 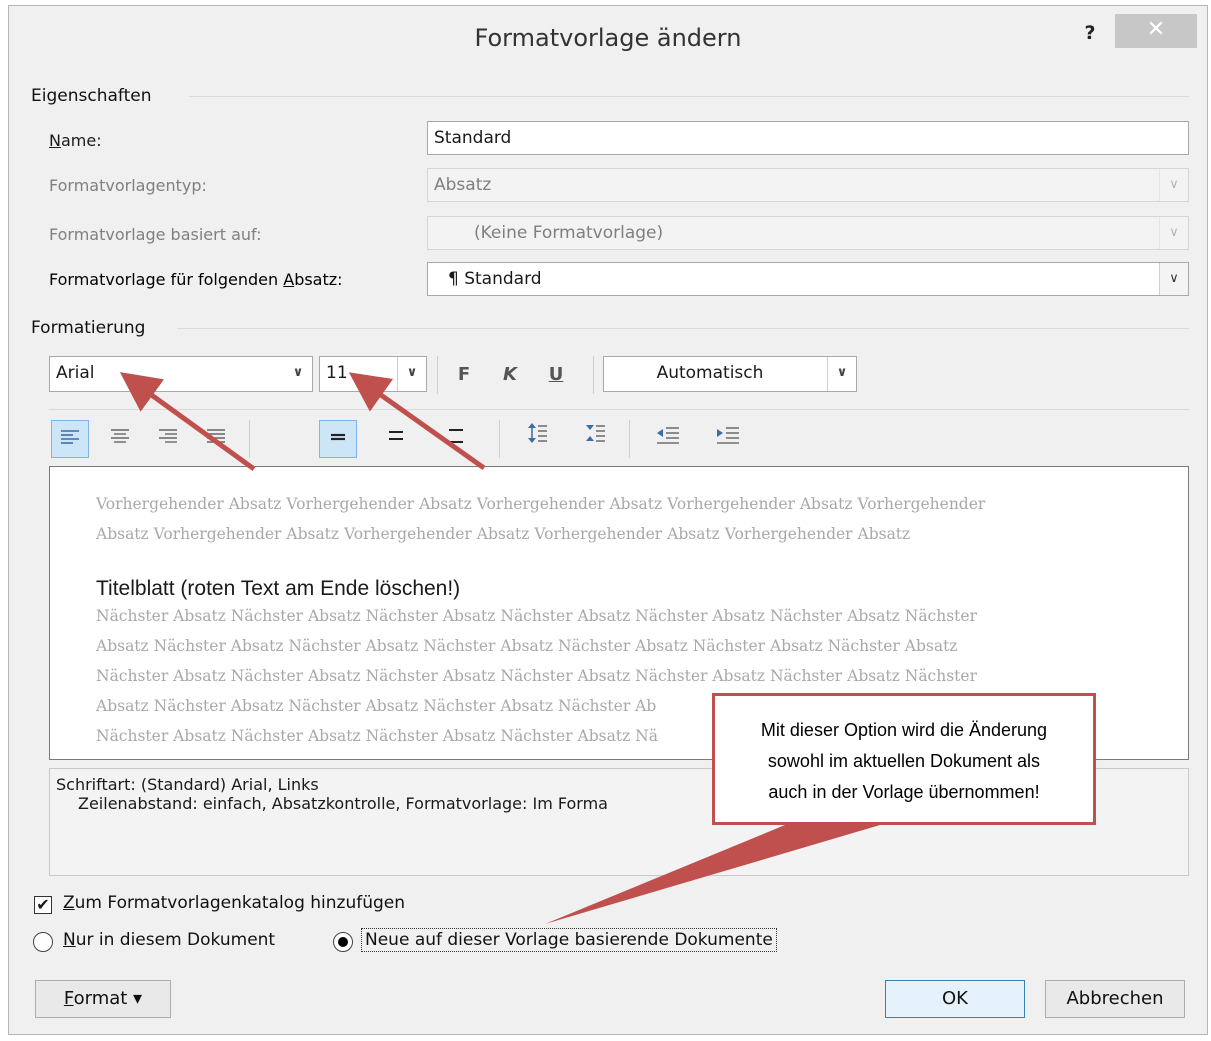 I want to click on katalog-checkbox: ✔, so click(x=43, y=905).